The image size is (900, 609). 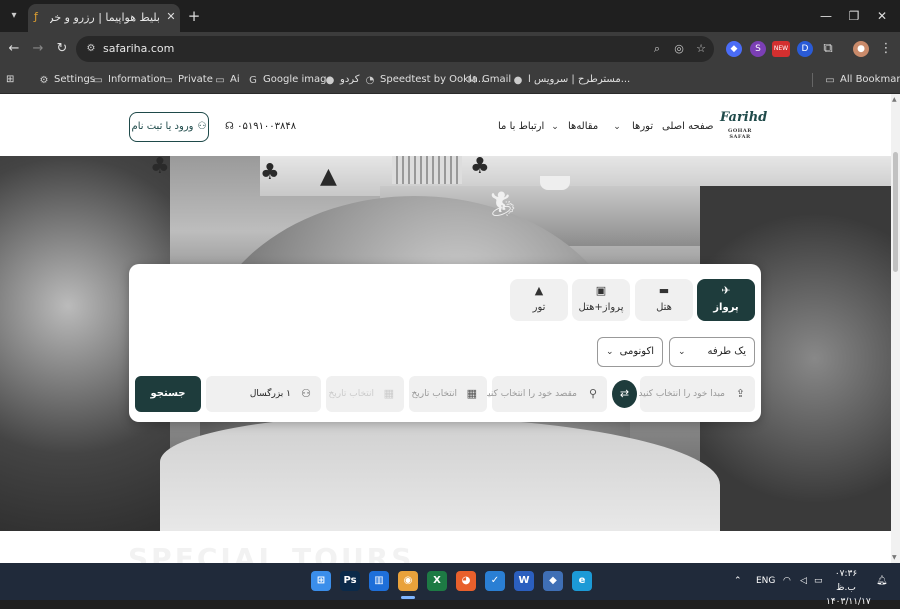 I want to click on wifi-icon: ◠, so click(x=787, y=581).